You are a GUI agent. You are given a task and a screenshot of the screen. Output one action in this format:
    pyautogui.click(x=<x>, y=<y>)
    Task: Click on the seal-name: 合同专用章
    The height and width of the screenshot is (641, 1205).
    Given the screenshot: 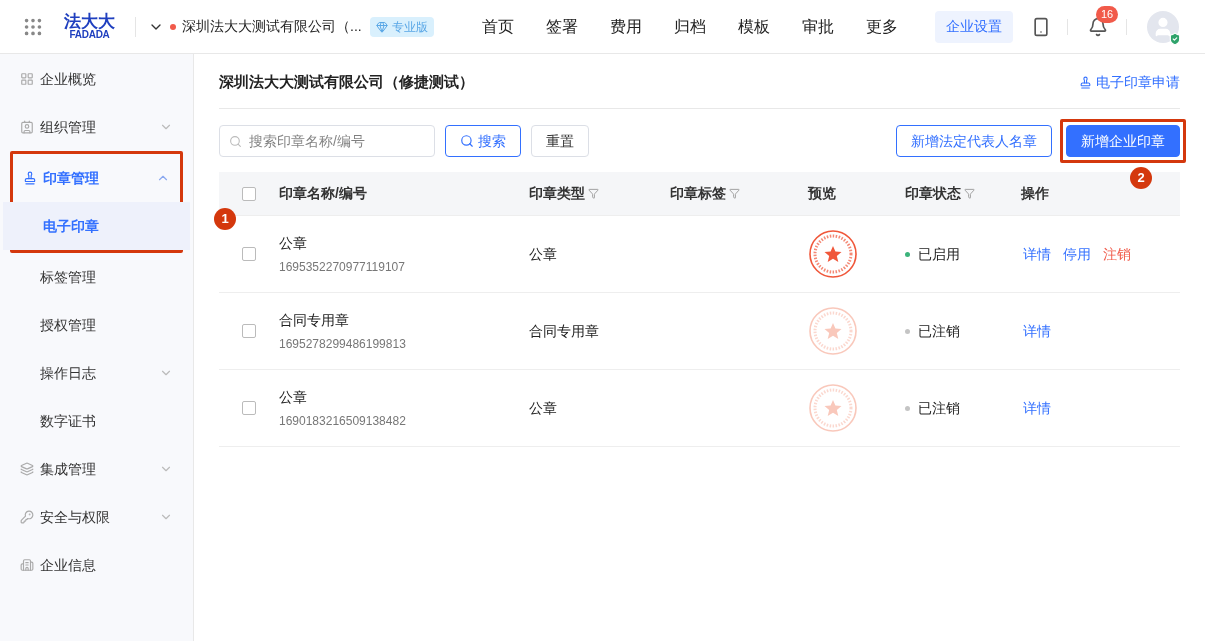 What is the action you would take?
    pyautogui.click(x=314, y=320)
    